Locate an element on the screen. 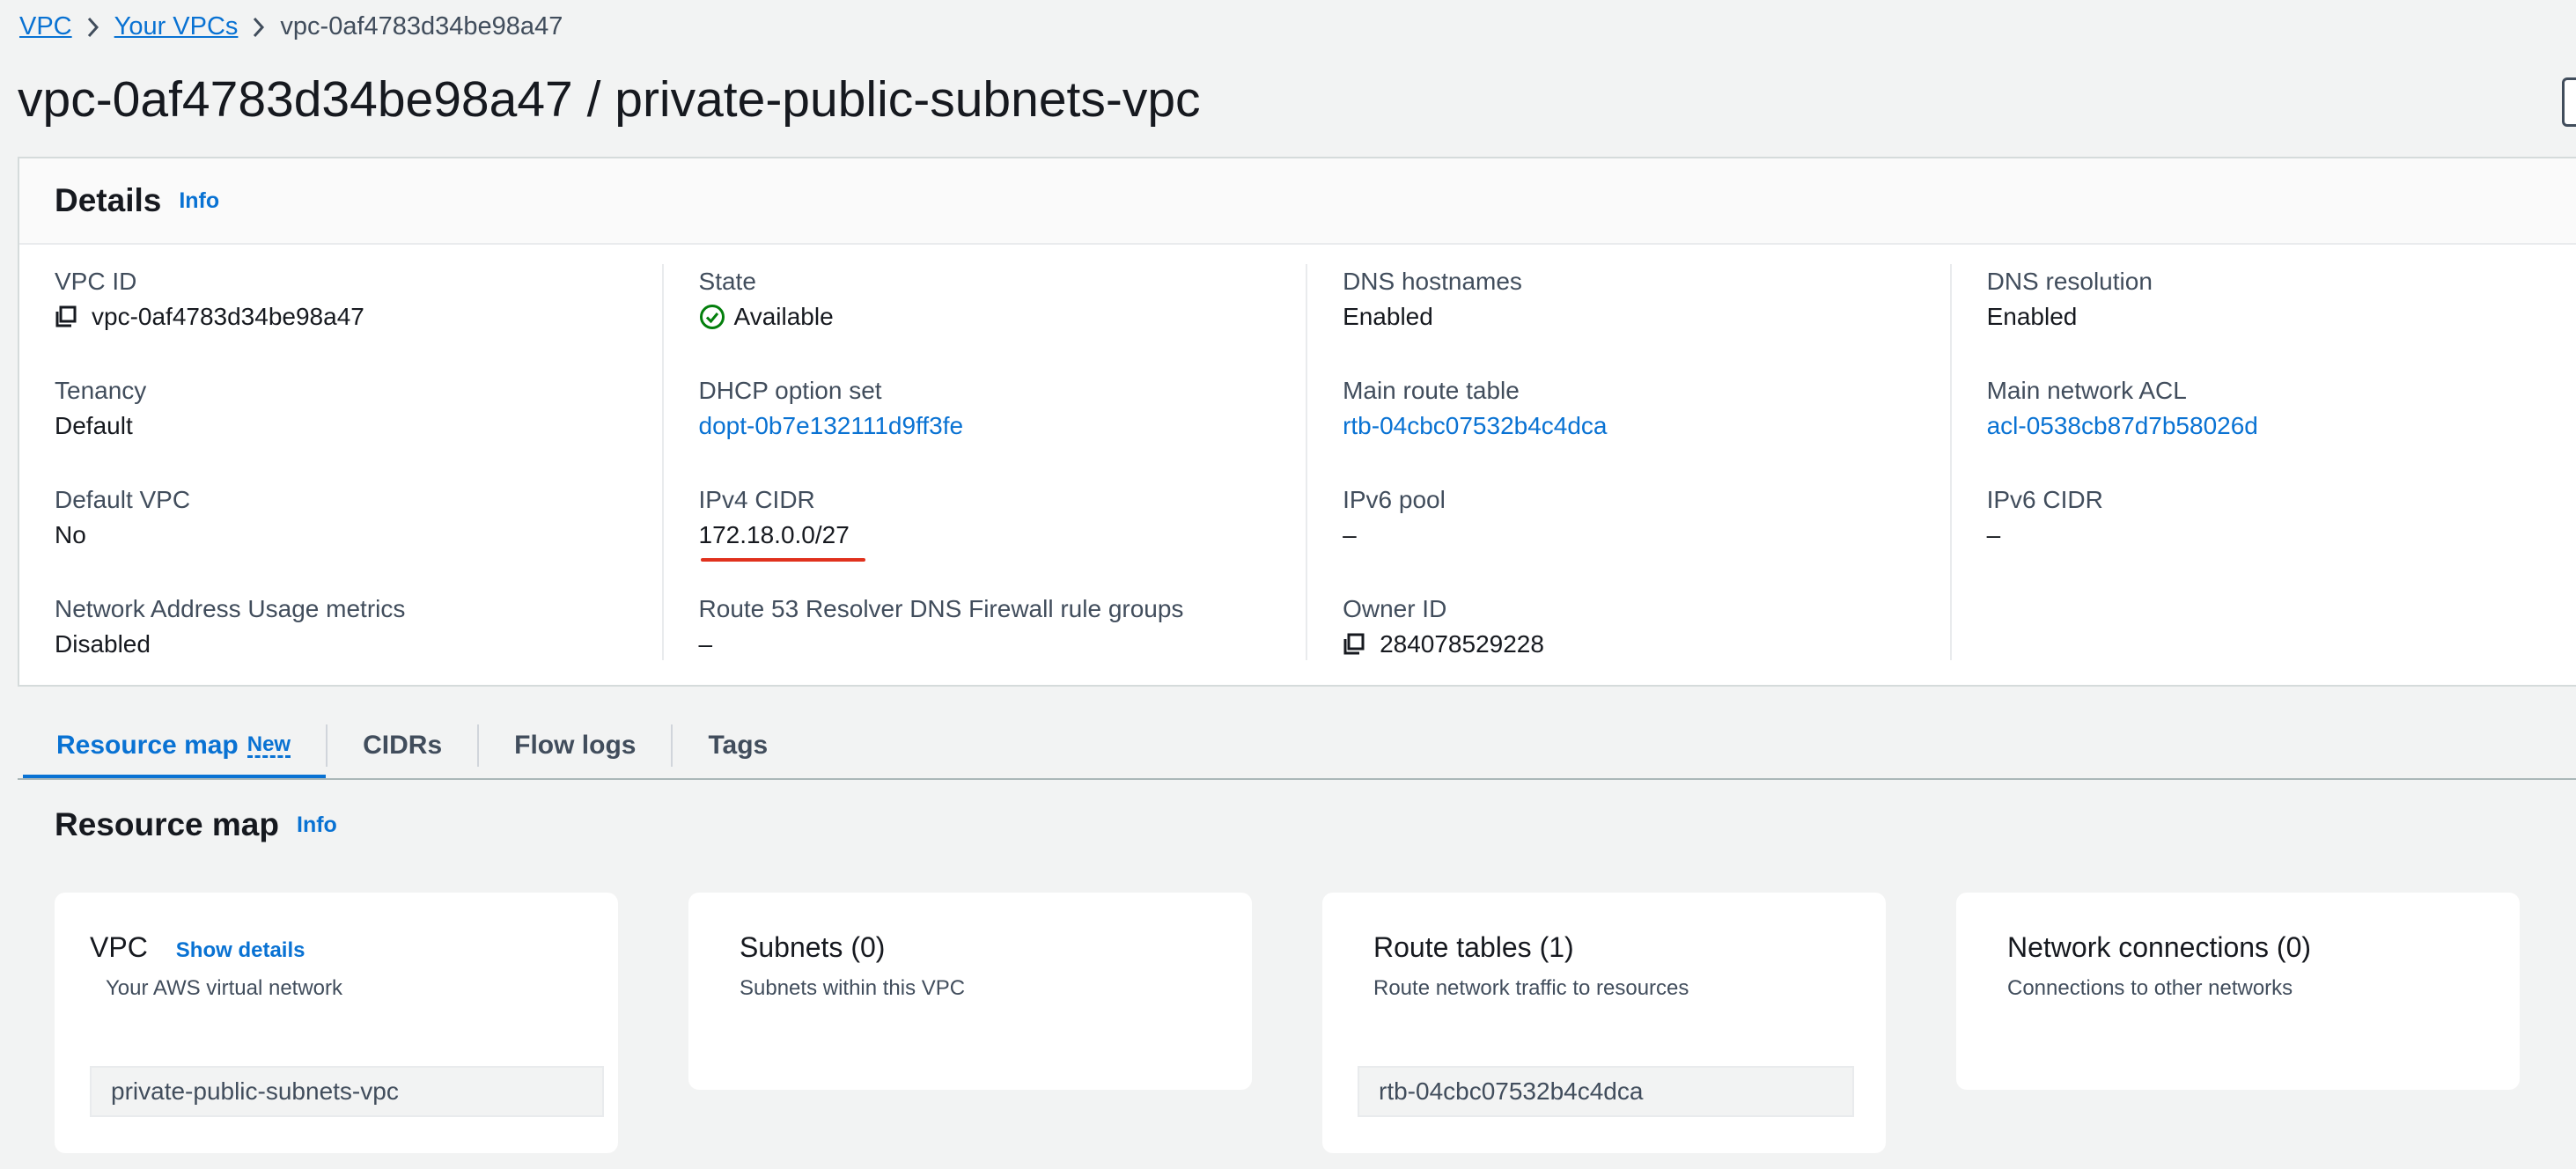 This screenshot has height=1169, width=2576. field-label: Tenancy is located at coordinates (101, 390).